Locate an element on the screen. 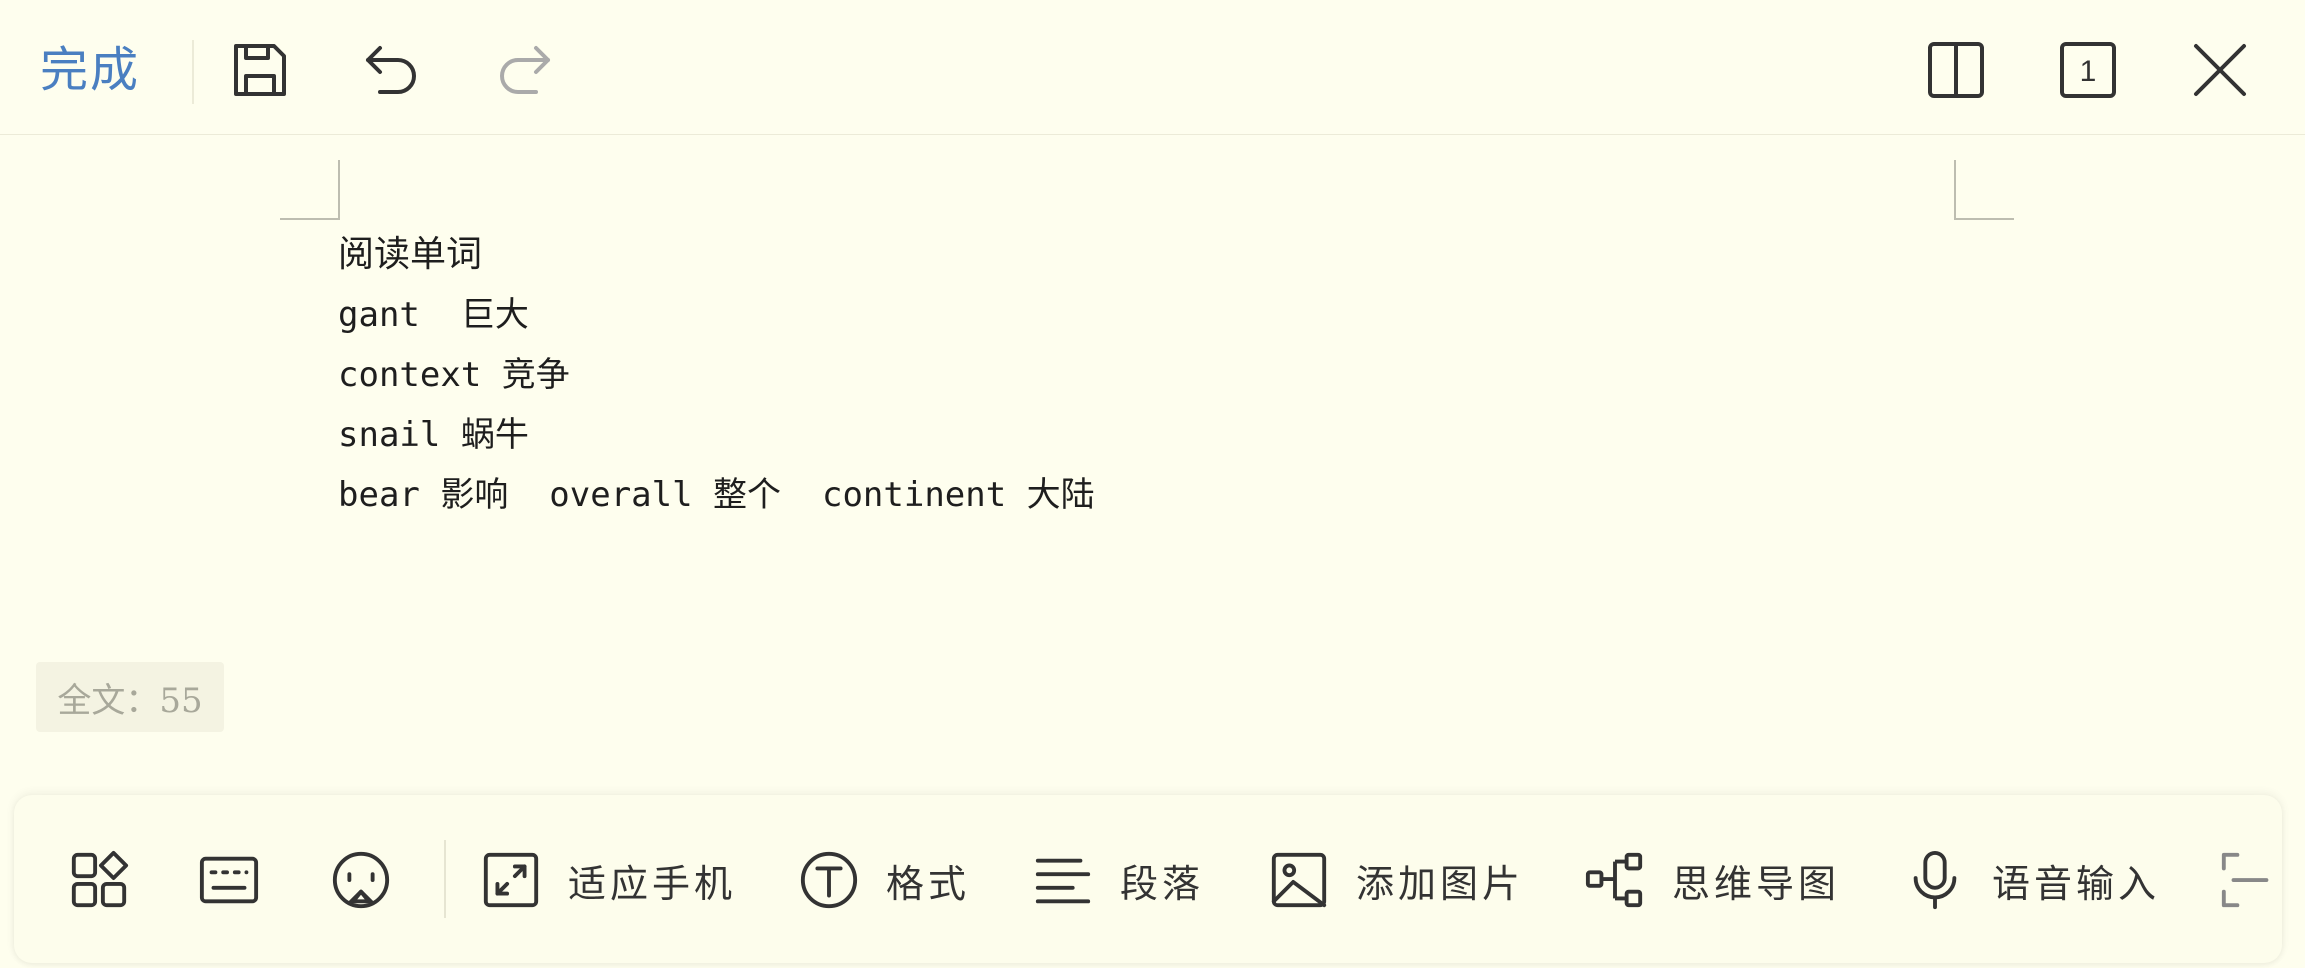 The image size is (2305, 968). add-image-button: 添加图片 is located at coordinates (1396, 880).